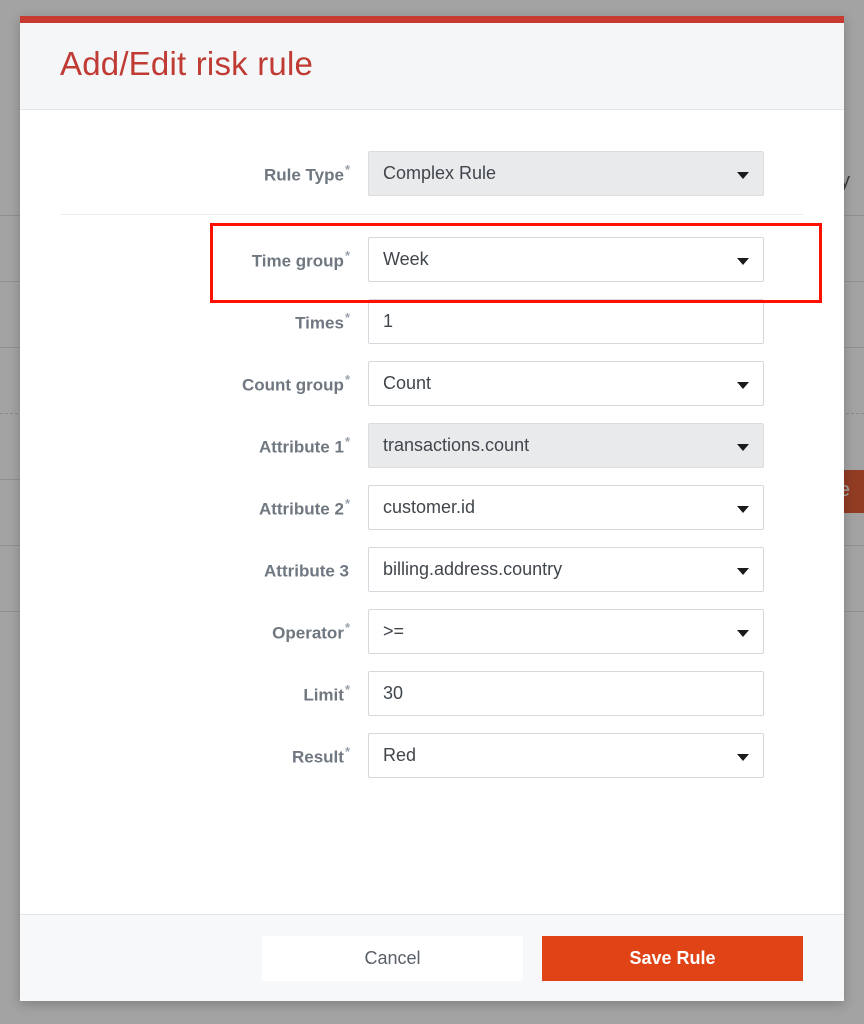 The image size is (864, 1024). I want to click on limit-input: 30, so click(566, 693).